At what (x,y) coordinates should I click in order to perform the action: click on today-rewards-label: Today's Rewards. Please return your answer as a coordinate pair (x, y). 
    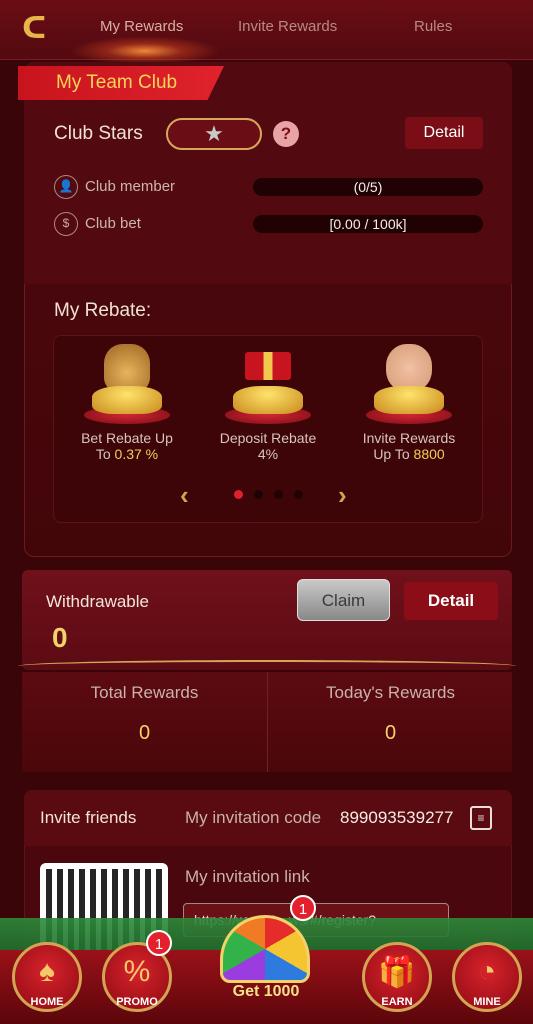
    Looking at the image, I should click on (390, 692).